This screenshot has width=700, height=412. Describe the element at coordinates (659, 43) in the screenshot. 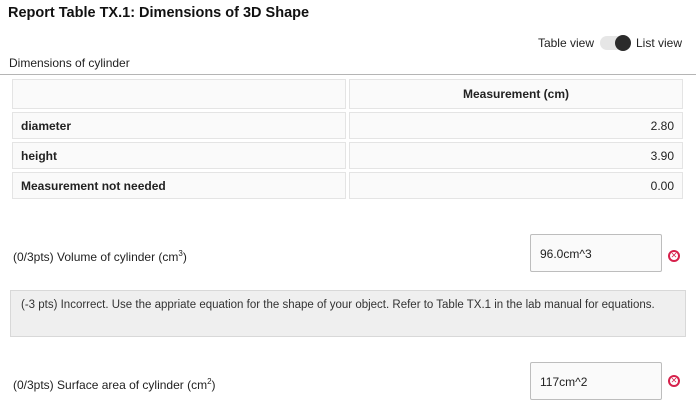

I see `list-view-label: List view` at that location.